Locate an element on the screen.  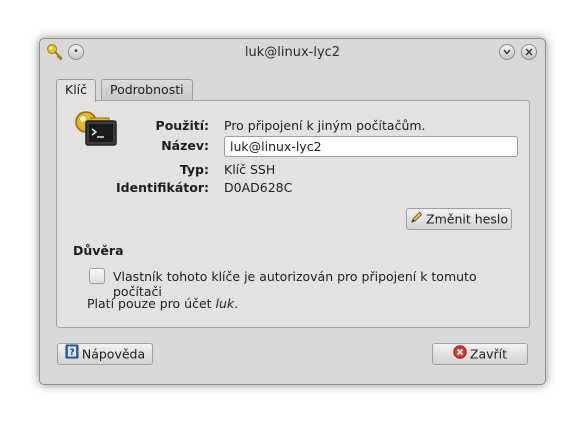
account-note-prefix: Platí pouze pro účet is located at coordinates (151, 303).